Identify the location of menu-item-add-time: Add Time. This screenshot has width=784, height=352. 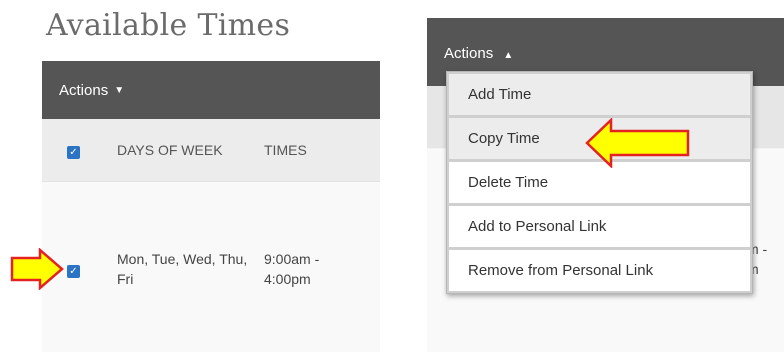
(599, 94).